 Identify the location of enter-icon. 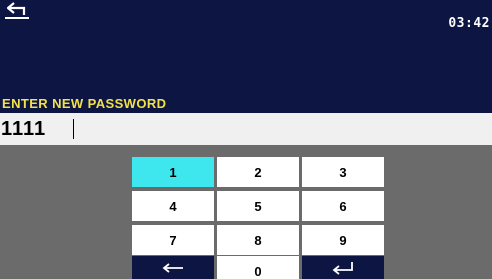
(343, 268).